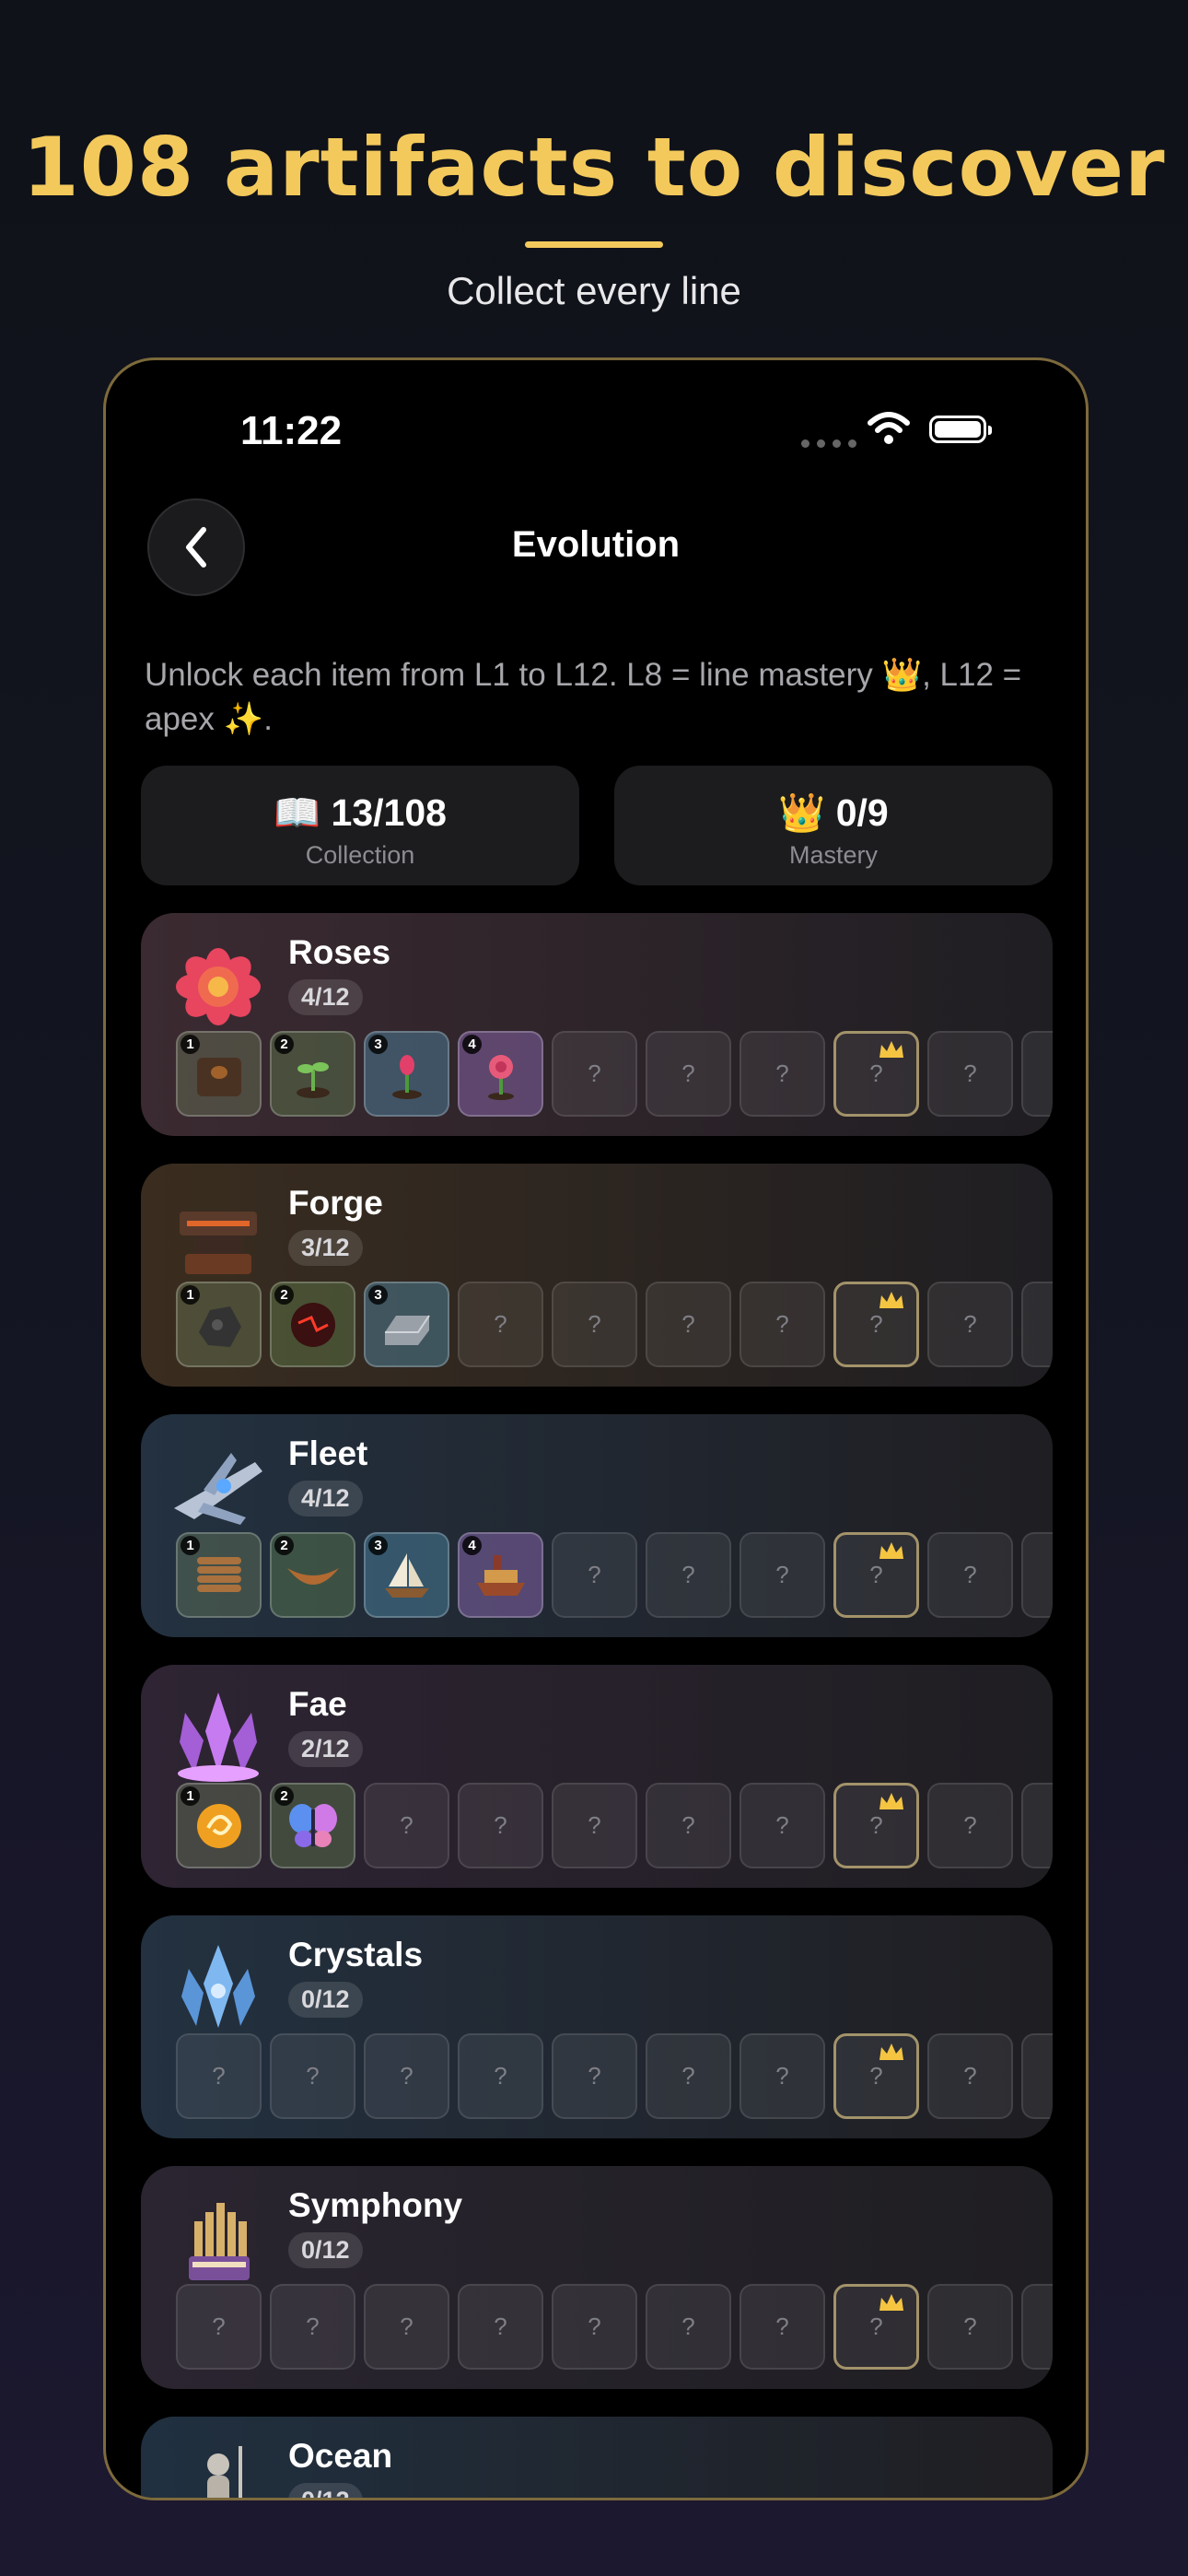 Image resolution: width=1188 pixels, height=2576 pixels. I want to click on golden-swirl-icon, so click(218, 1825).